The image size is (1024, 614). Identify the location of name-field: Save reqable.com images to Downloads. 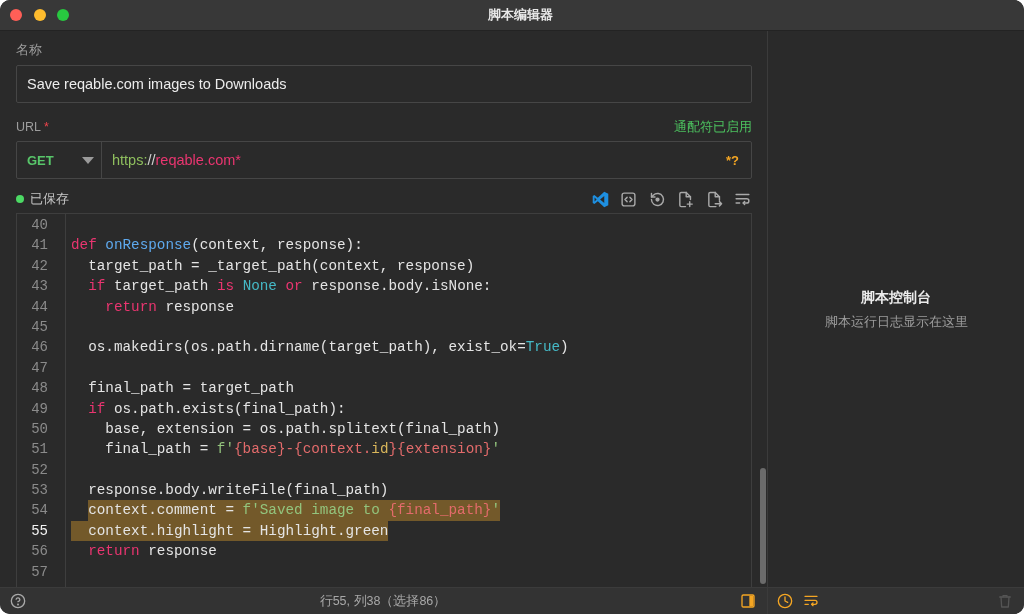
(384, 84).